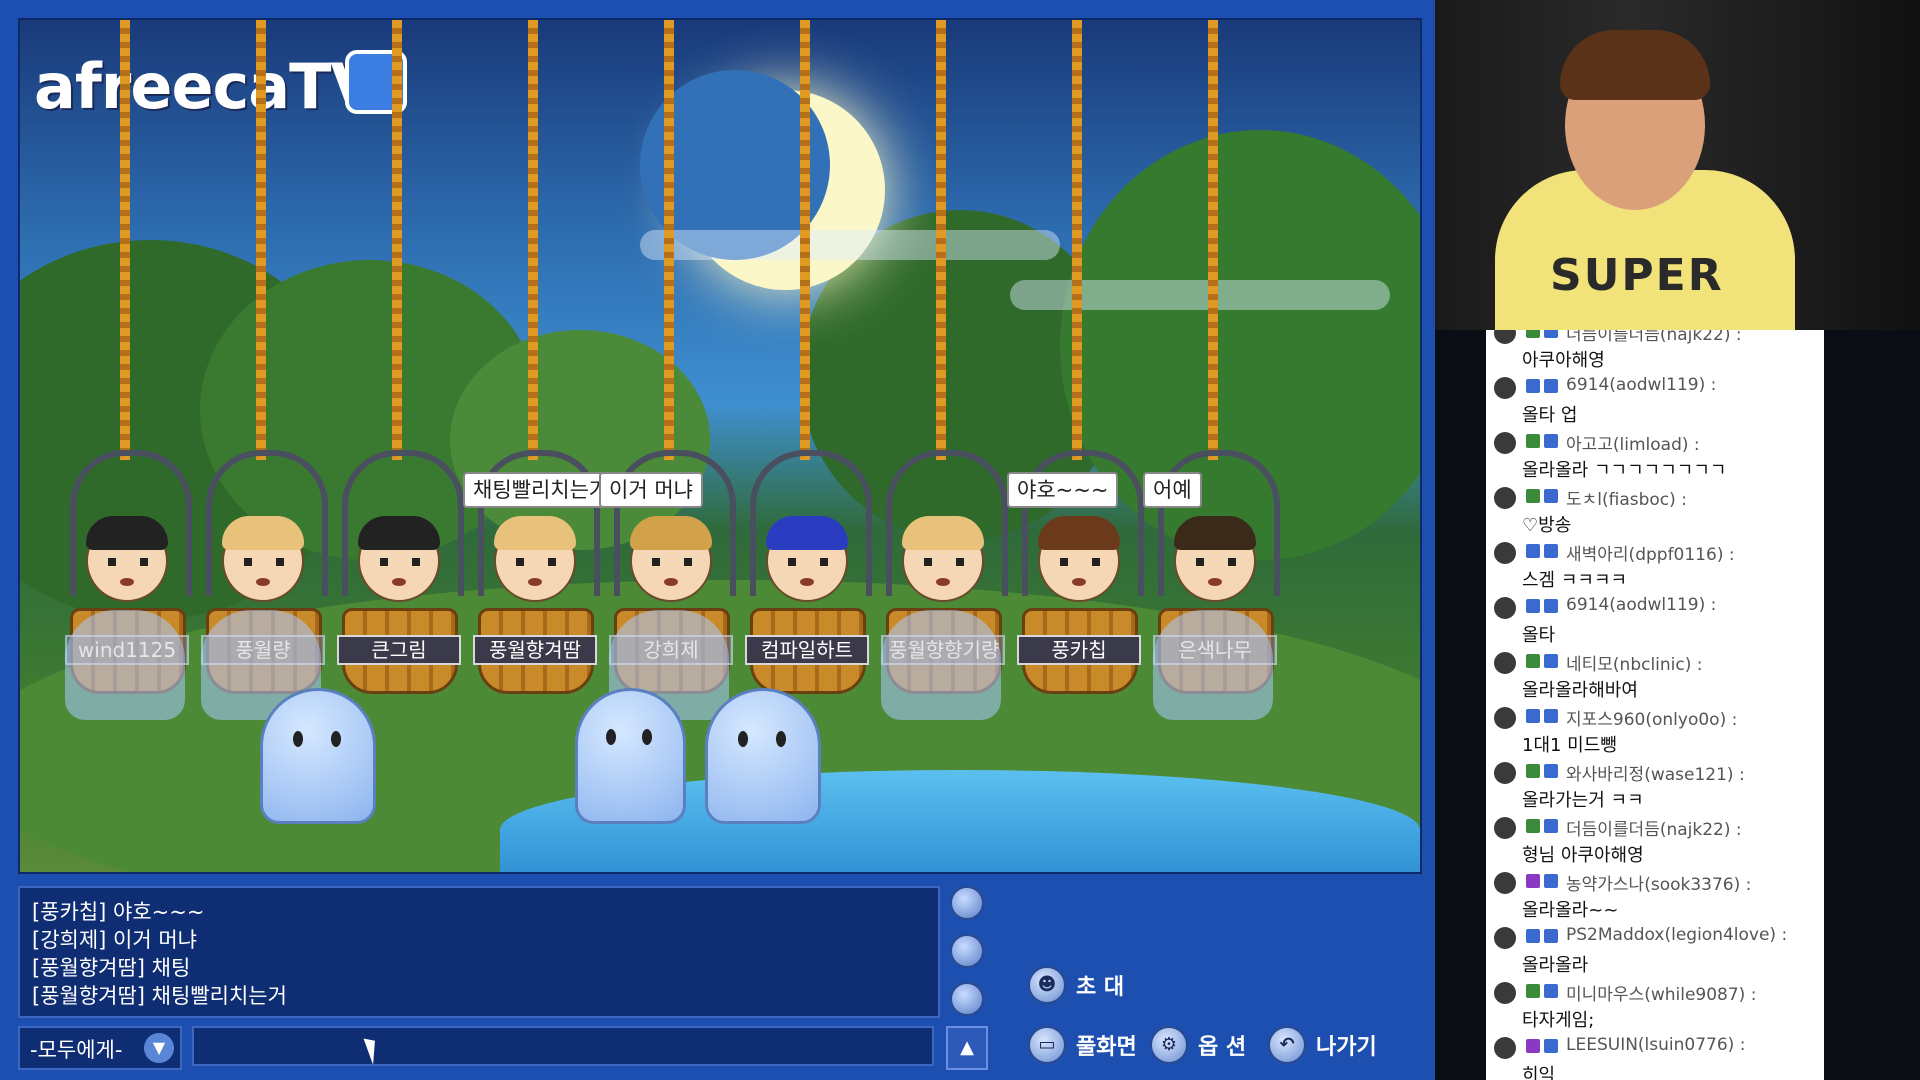 The width and height of the screenshot is (1920, 1080). I want to click on chat-username: 농약가스나(sook3376) :, so click(1658, 882).